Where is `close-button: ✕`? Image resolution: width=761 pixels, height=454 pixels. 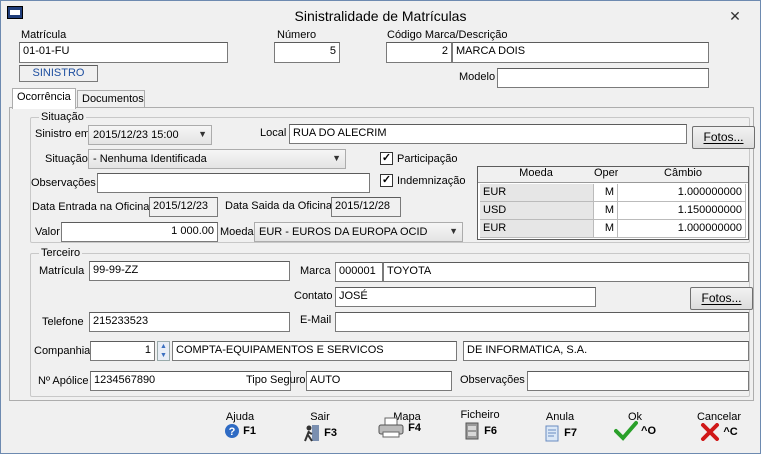 close-button: ✕ is located at coordinates (735, 16).